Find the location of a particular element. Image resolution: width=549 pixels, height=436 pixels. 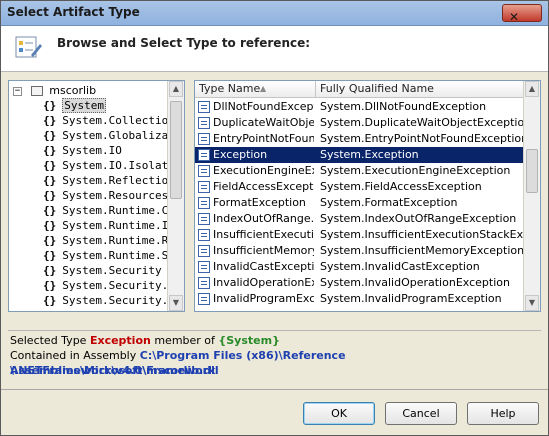

help-button: Help is located at coordinates (503, 413).